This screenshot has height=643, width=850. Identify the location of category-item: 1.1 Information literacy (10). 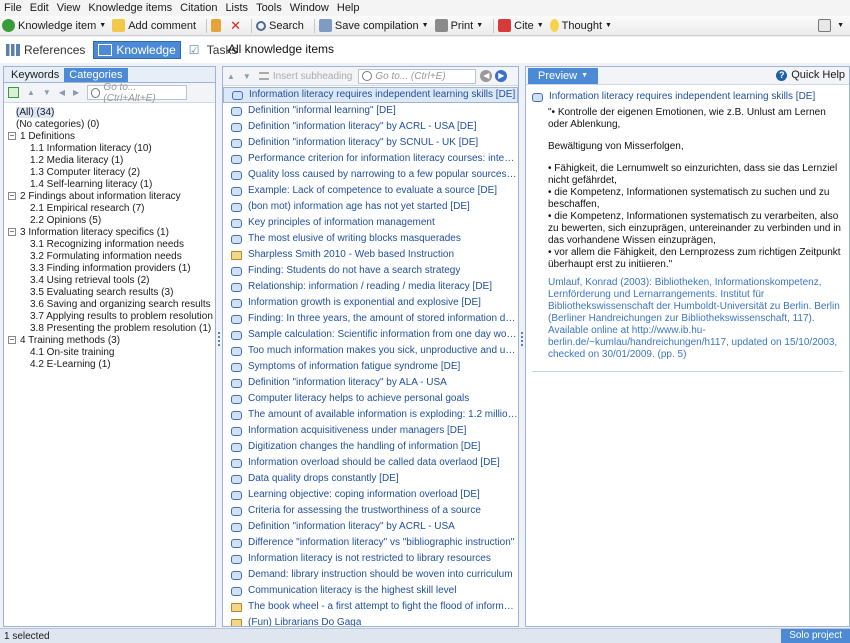
(109, 149).